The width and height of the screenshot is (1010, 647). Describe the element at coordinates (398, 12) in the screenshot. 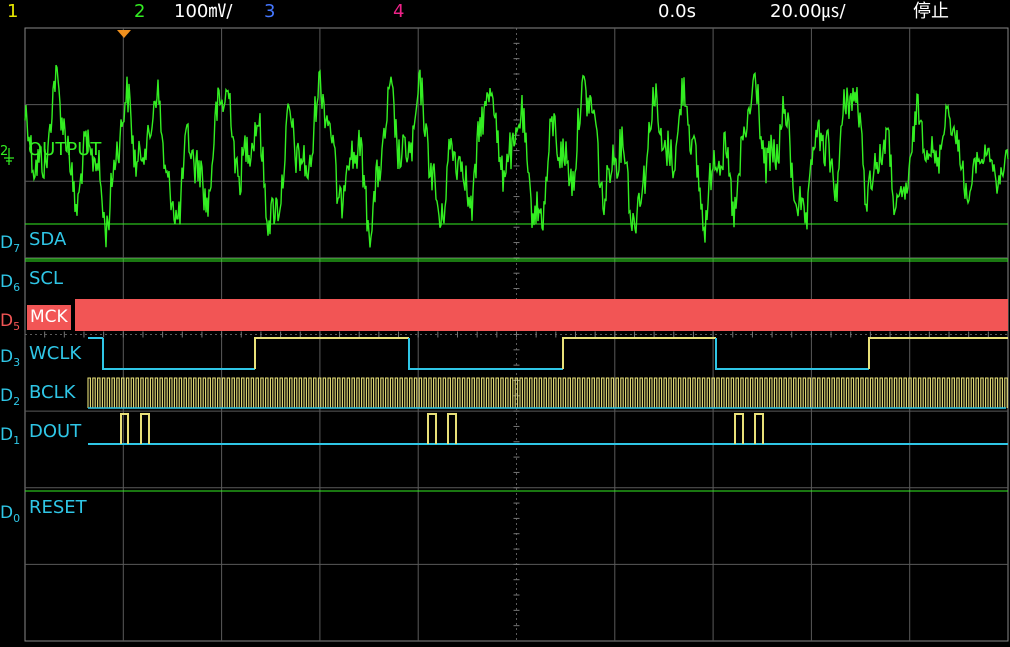

I see `ch4-indicator: 4` at that location.